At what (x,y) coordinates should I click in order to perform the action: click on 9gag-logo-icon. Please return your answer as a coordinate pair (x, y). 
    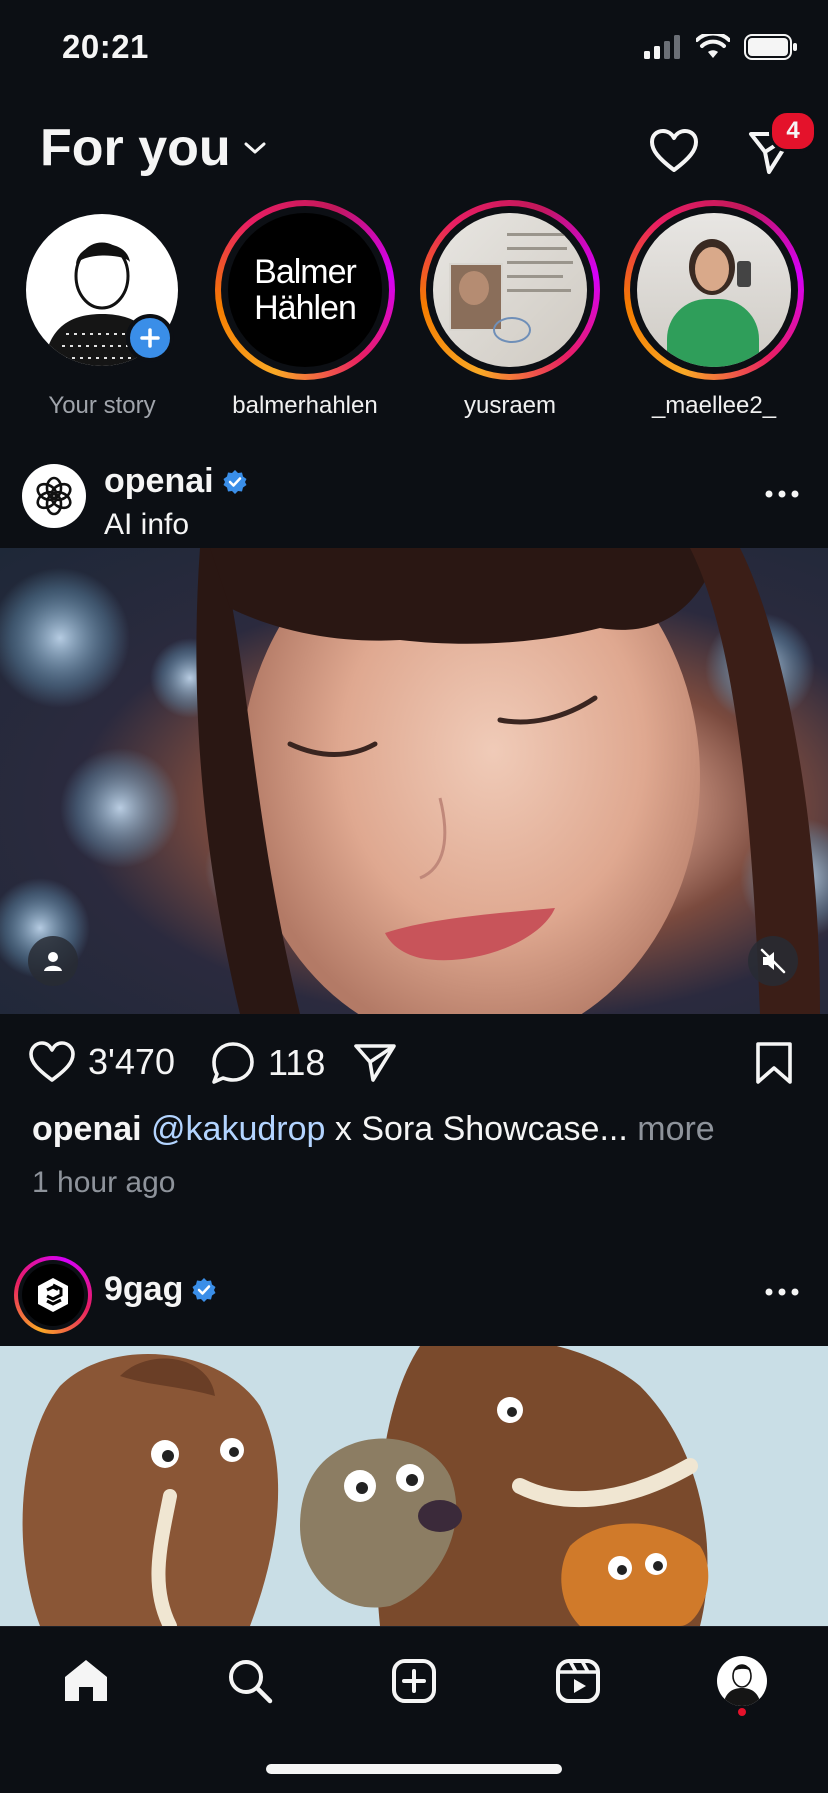
    Looking at the image, I should click on (53, 1295).